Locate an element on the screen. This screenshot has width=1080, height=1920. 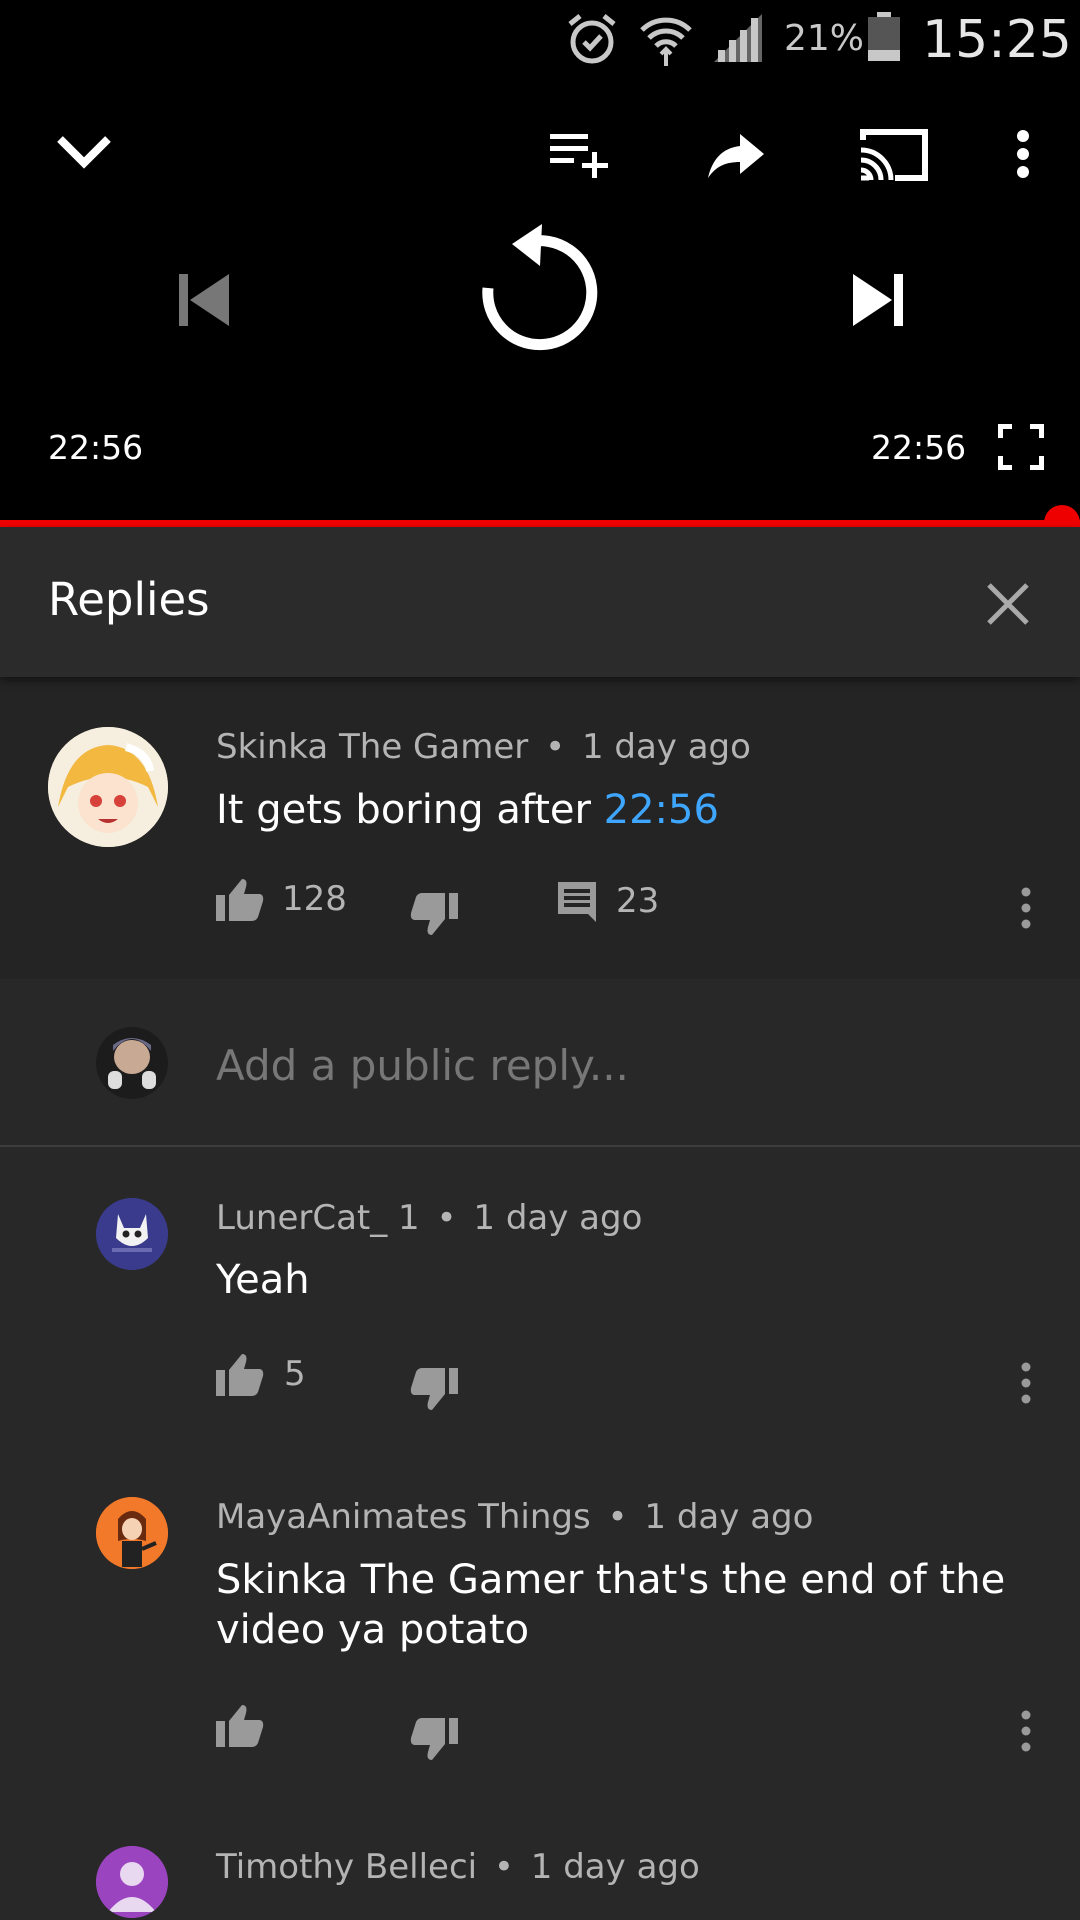
status-clock: 15:25 is located at coordinates (997, 40).